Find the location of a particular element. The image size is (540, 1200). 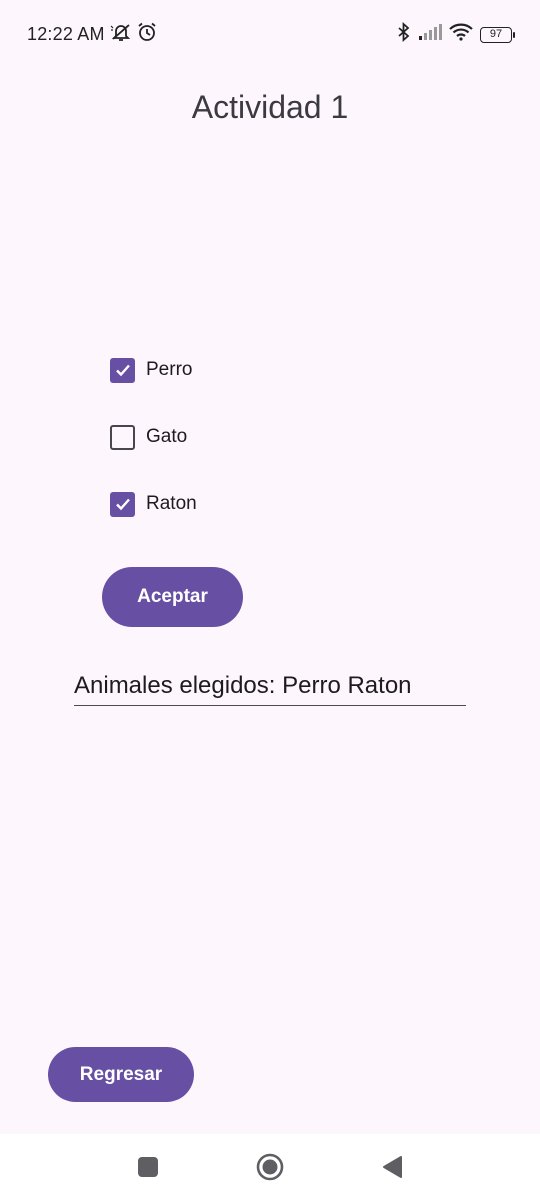

clock-time: 12:22 AM is located at coordinates (66, 34).